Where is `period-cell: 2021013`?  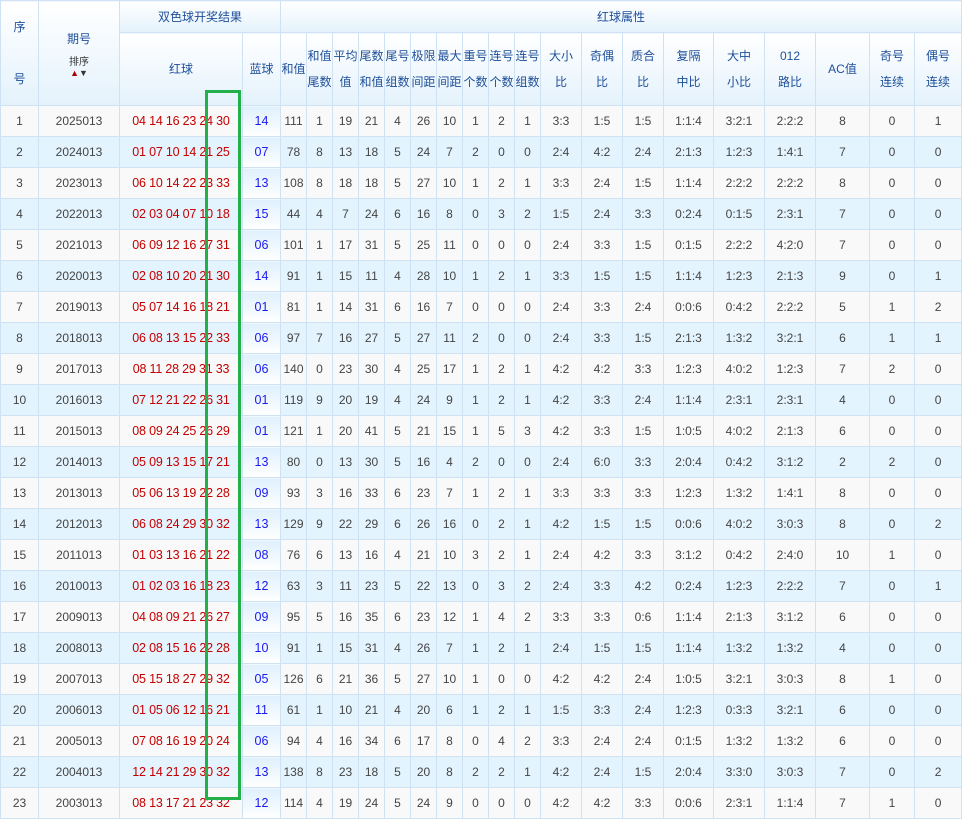 period-cell: 2021013 is located at coordinates (79, 245).